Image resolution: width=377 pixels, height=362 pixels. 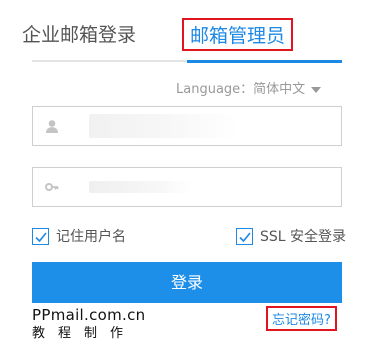 I want to click on language-label: Language：, so click(x=215, y=89).